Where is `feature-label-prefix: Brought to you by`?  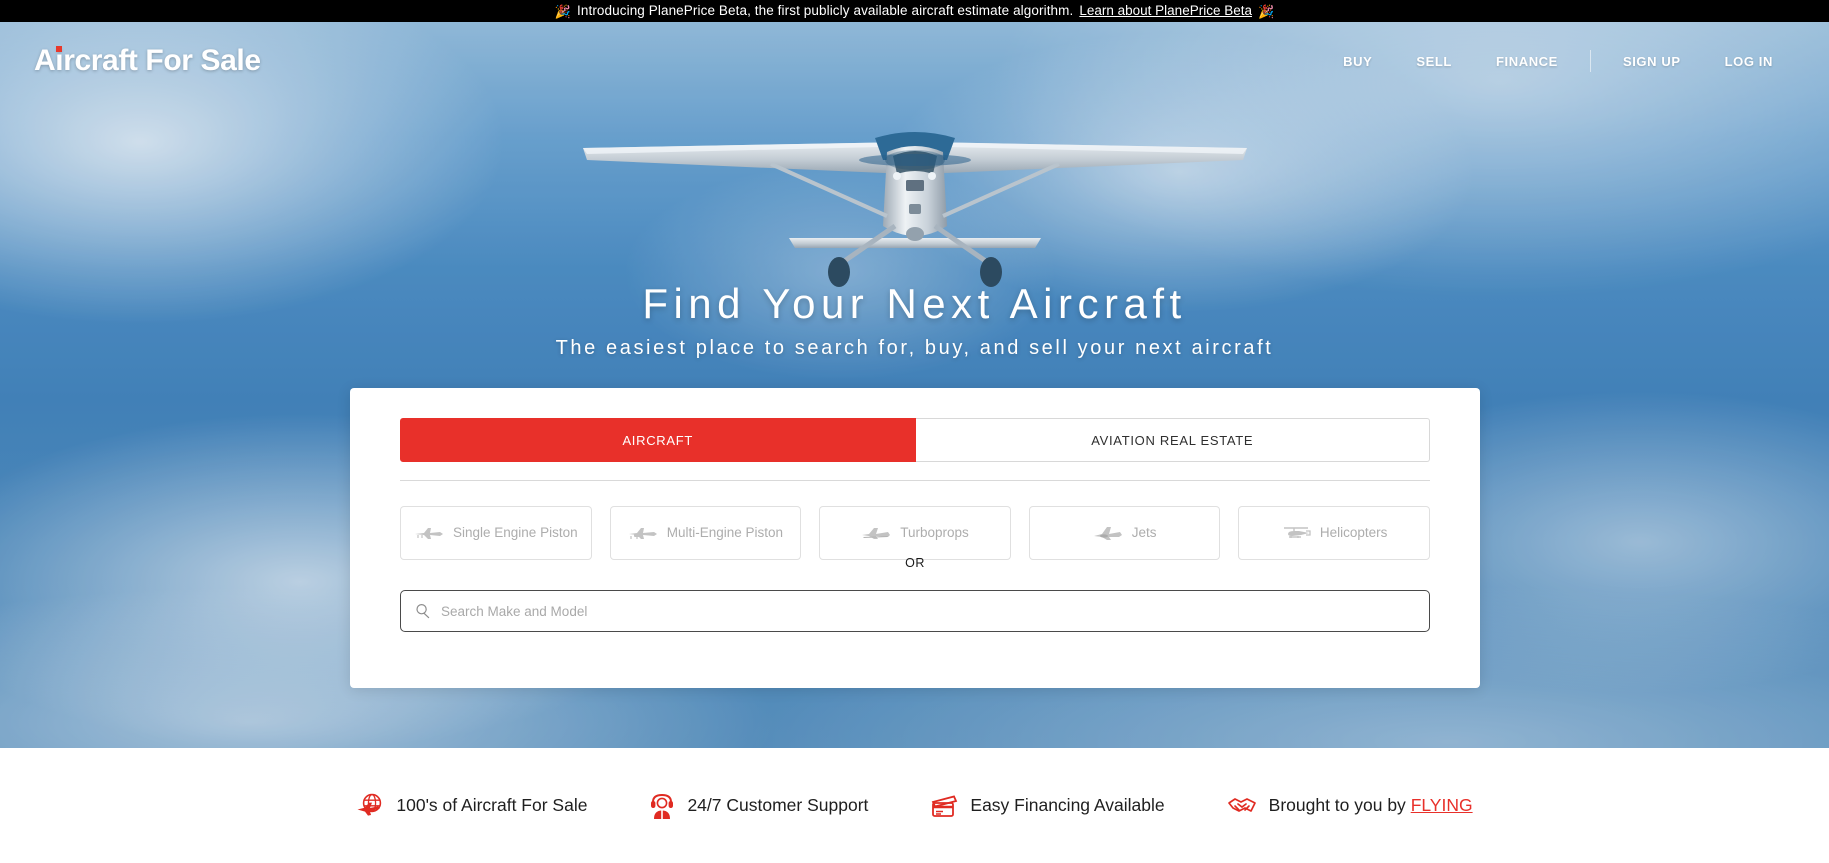 feature-label-prefix: Brought to you by is located at coordinates (1339, 805).